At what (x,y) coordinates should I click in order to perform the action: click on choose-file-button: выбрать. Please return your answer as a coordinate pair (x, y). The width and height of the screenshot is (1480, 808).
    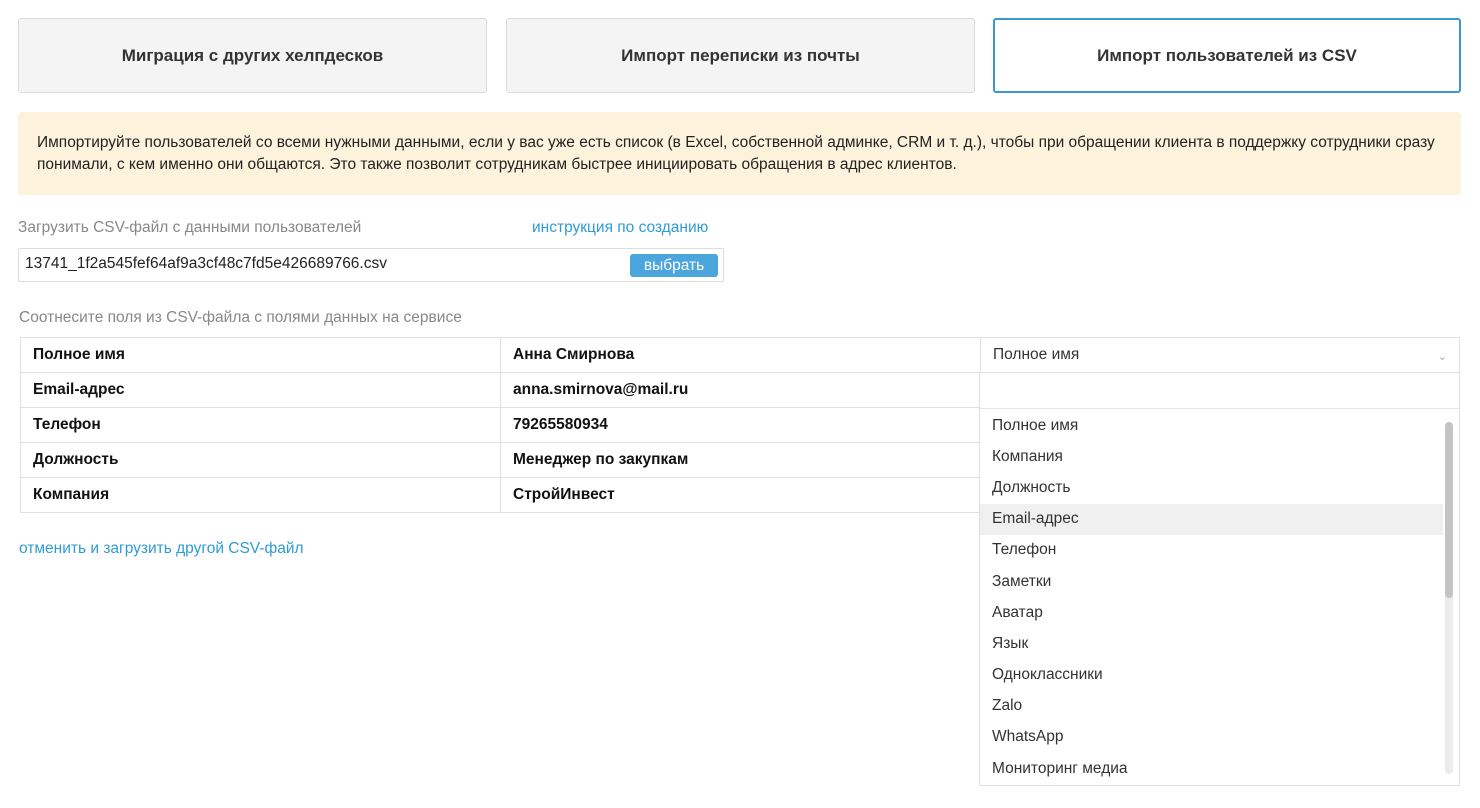
    Looking at the image, I should click on (674, 265).